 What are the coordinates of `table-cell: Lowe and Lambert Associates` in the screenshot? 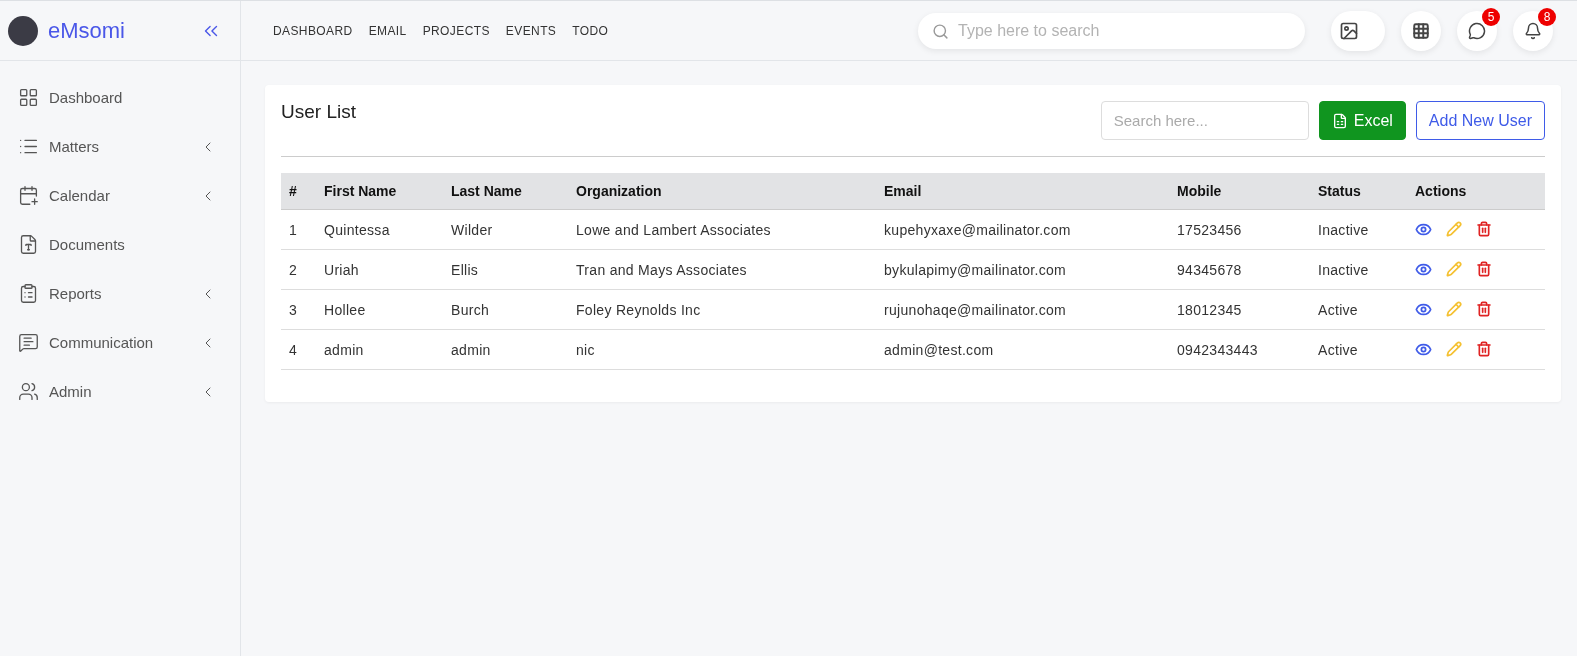 It's located at (673, 229).